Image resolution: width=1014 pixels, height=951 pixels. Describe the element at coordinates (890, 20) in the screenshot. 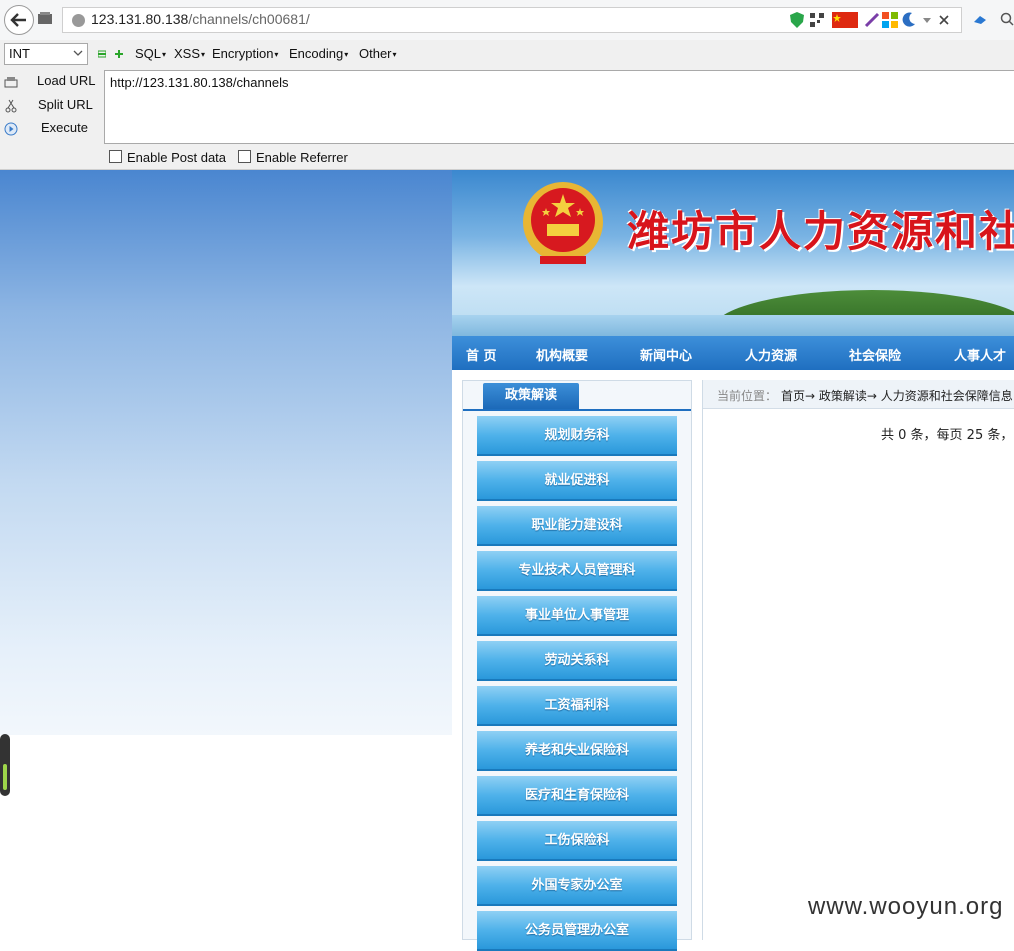

I see `windows-logo-icon` at that location.